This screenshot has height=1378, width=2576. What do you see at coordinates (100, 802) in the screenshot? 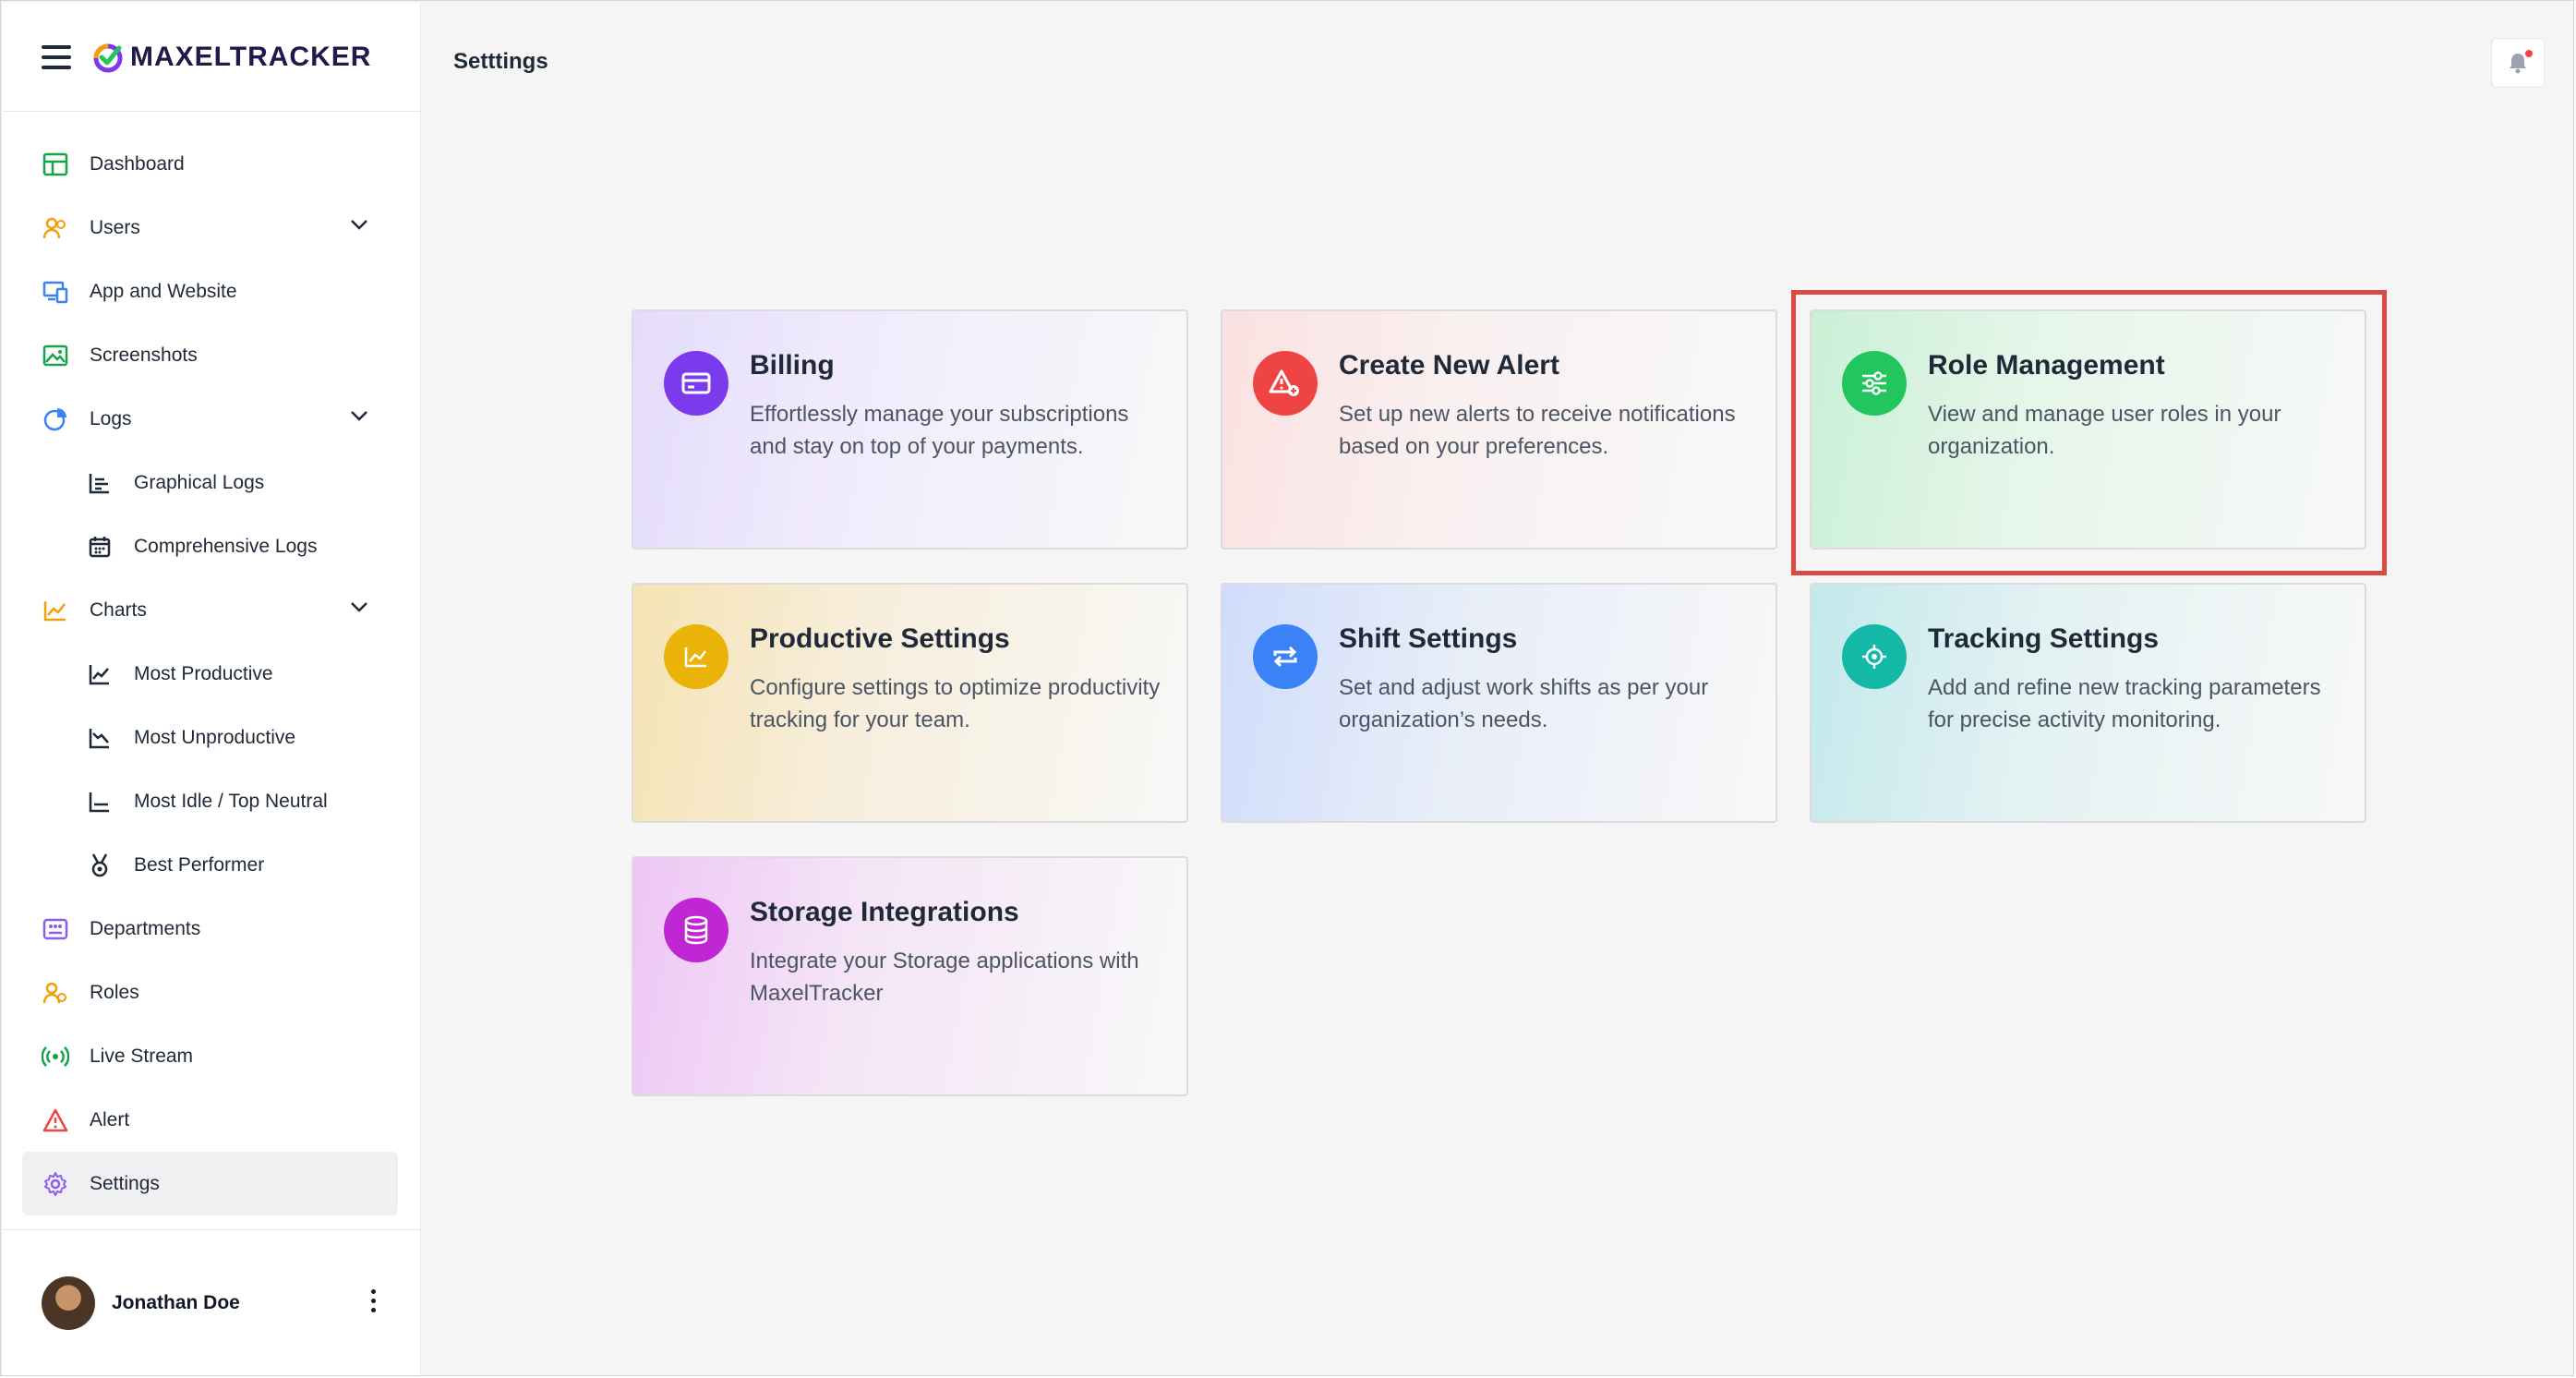
I see `flat-chart-icon` at bounding box center [100, 802].